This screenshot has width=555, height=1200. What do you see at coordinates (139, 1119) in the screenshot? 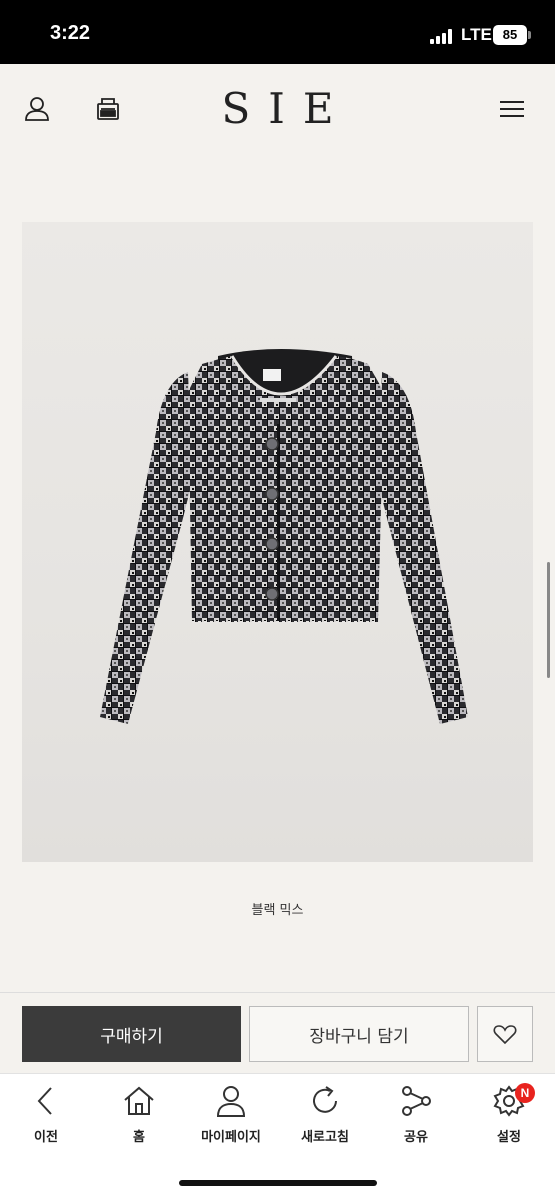
I see `nav-home: 홈` at bounding box center [139, 1119].